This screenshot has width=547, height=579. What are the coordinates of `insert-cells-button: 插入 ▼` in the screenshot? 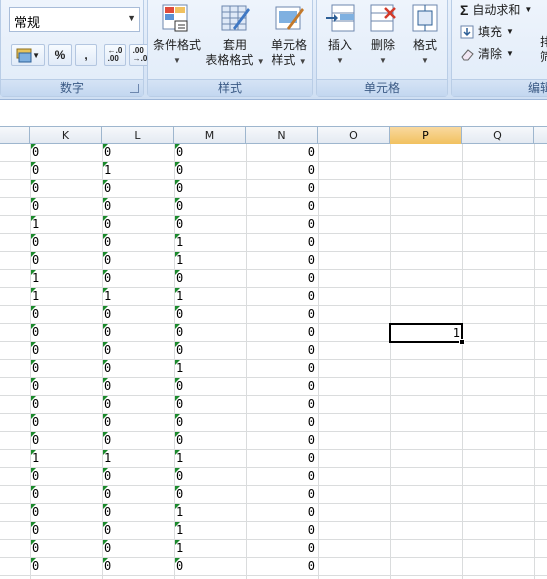 It's located at (340, 35).